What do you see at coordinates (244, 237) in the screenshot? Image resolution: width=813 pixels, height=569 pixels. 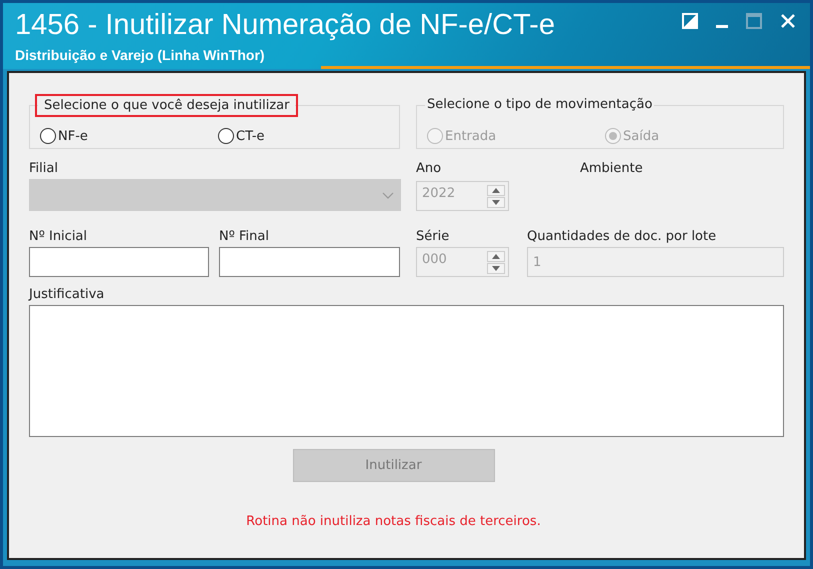 I see `field-label: Nº Final` at bounding box center [244, 237].